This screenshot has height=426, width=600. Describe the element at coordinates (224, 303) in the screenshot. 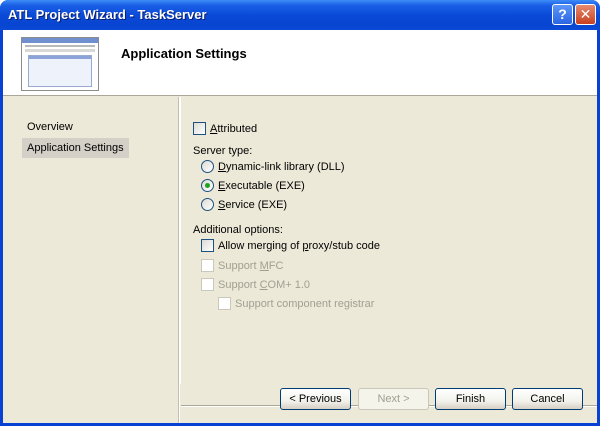

I see `support-registrar-checkbox` at that location.